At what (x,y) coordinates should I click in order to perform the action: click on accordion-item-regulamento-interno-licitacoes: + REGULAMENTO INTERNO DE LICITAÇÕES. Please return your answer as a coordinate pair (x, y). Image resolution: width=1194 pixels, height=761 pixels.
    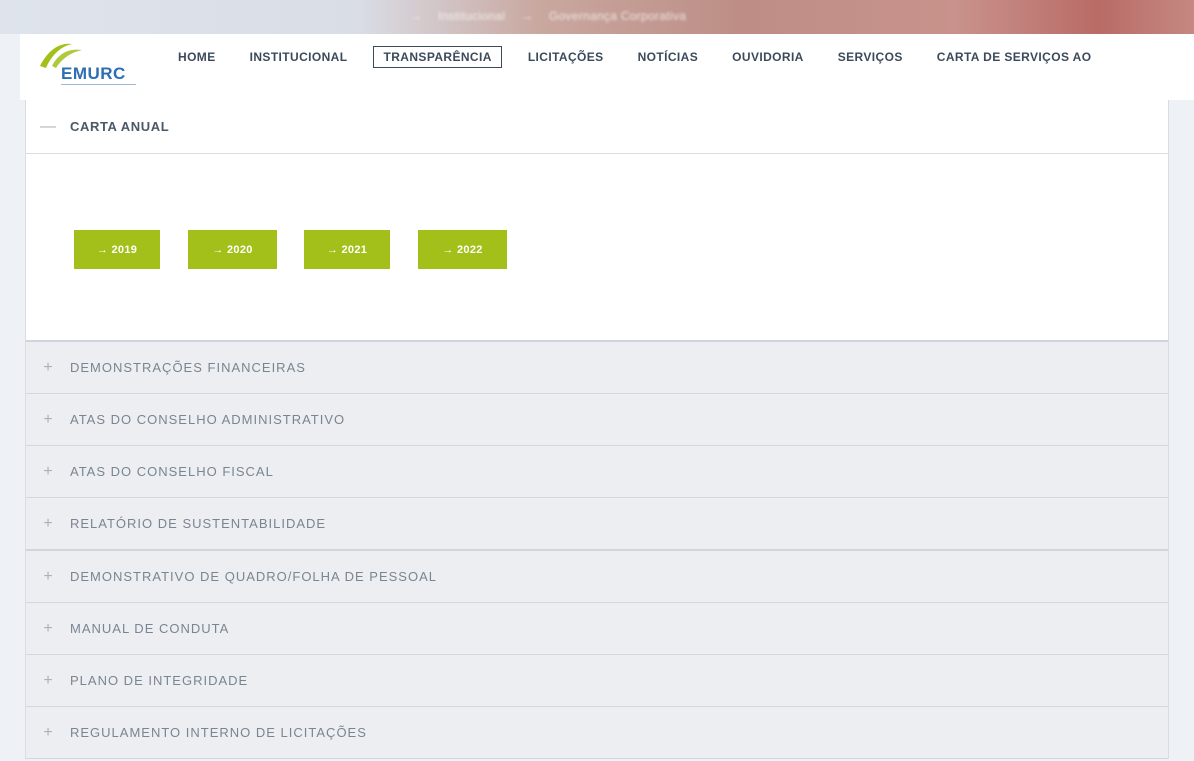
    Looking at the image, I should click on (597, 733).